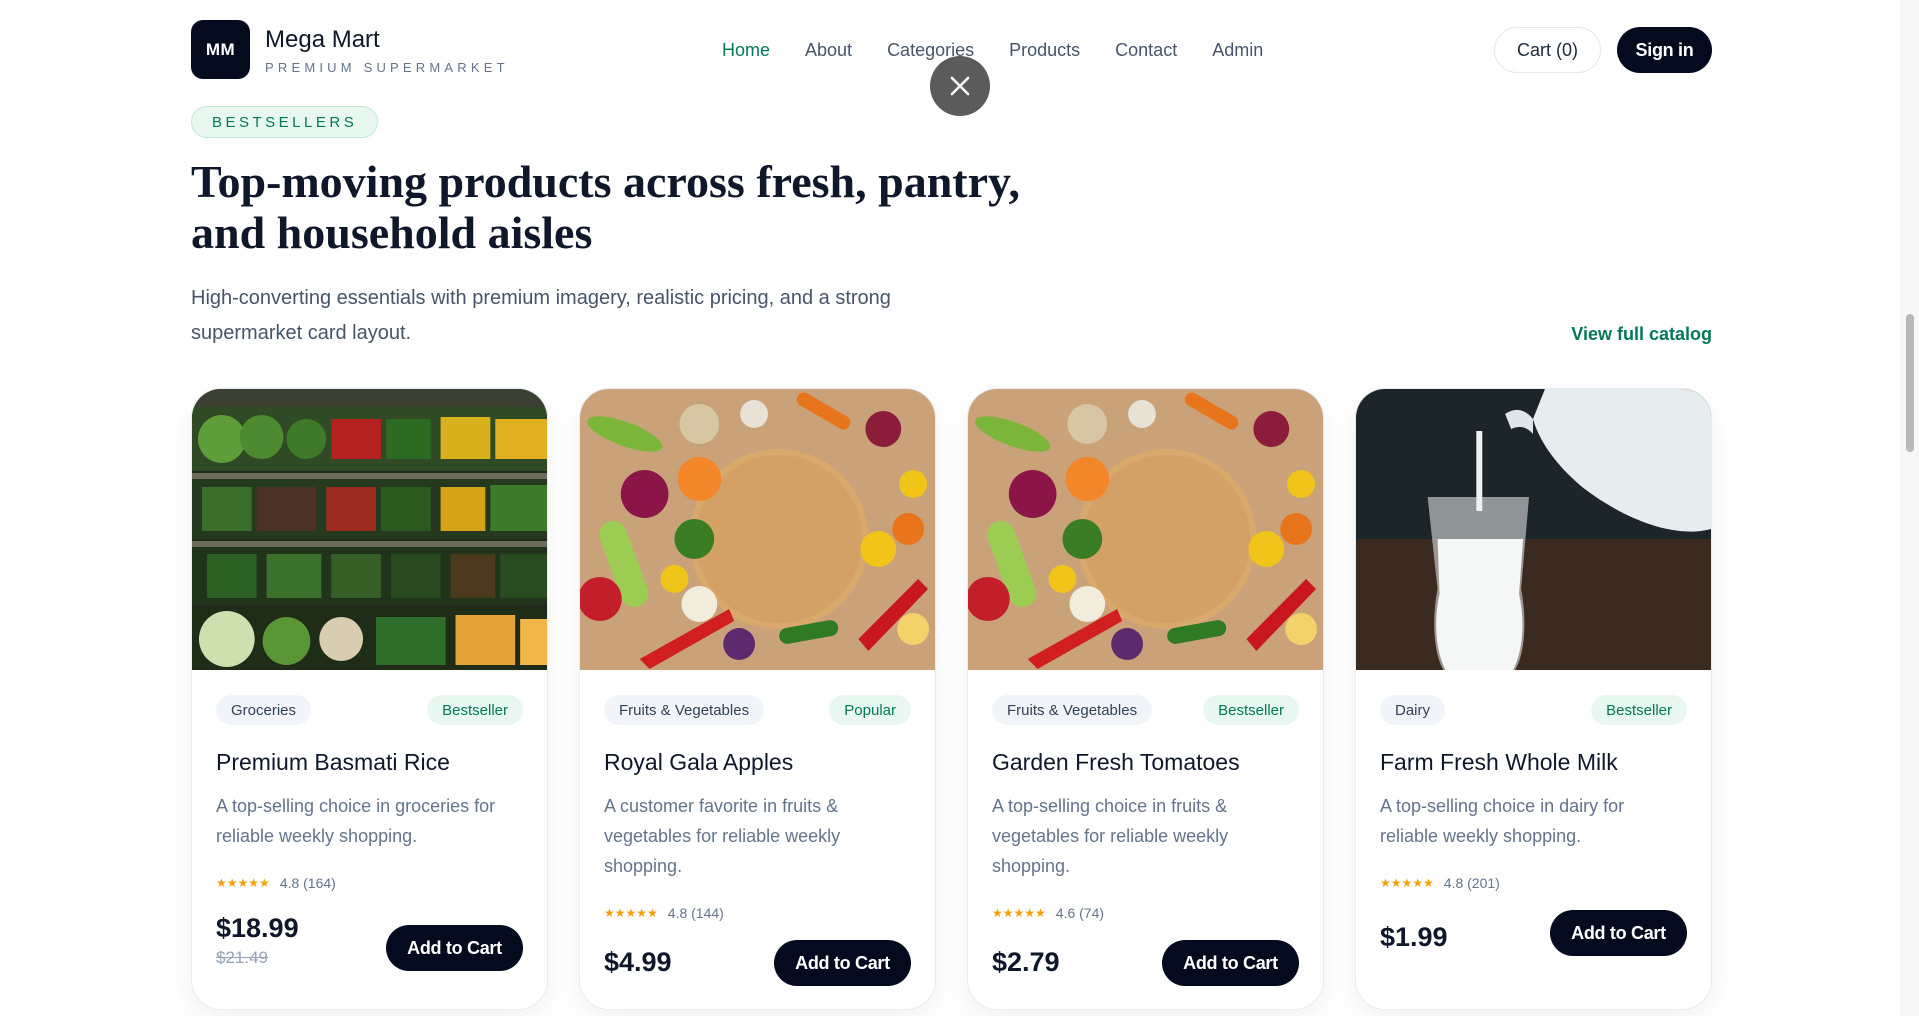  Describe the element at coordinates (870, 710) in the screenshot. I see `status-badge: Popular` at that location.